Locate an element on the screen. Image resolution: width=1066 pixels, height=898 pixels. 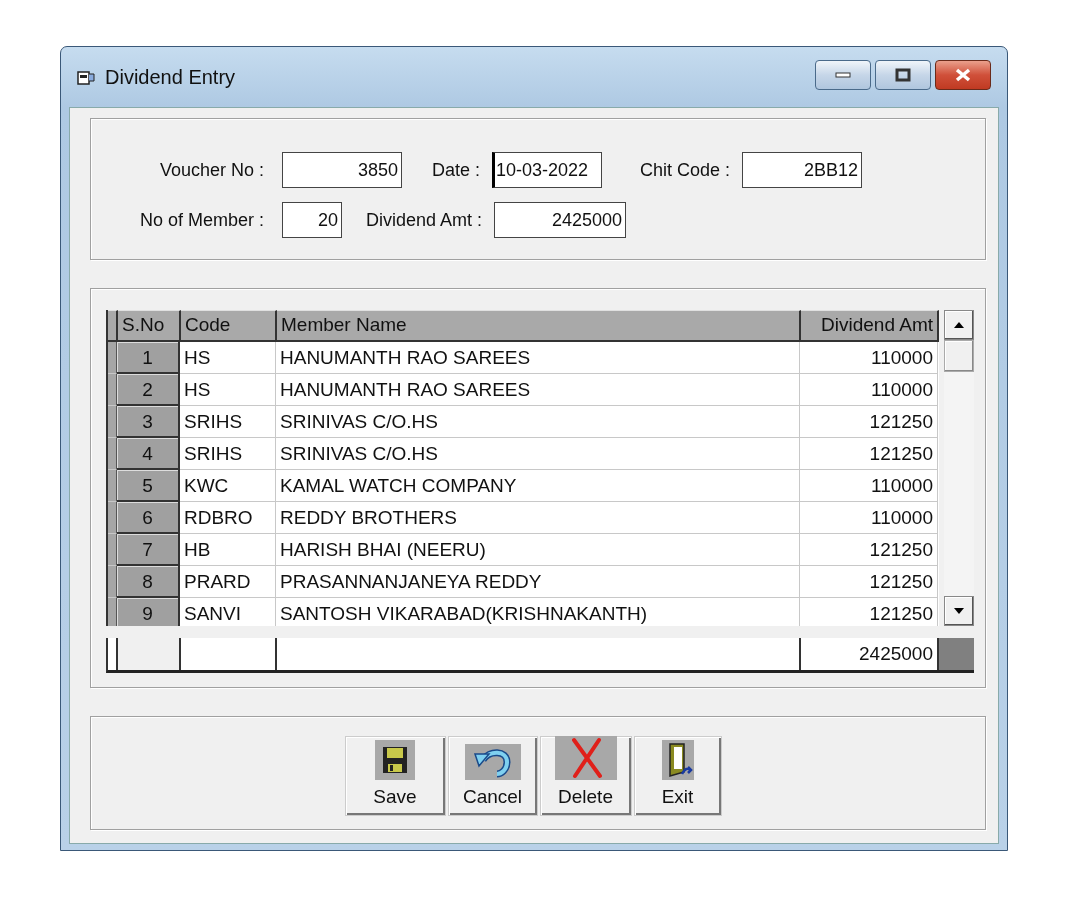
door-exit-icon is located at coordinates (677, 760).